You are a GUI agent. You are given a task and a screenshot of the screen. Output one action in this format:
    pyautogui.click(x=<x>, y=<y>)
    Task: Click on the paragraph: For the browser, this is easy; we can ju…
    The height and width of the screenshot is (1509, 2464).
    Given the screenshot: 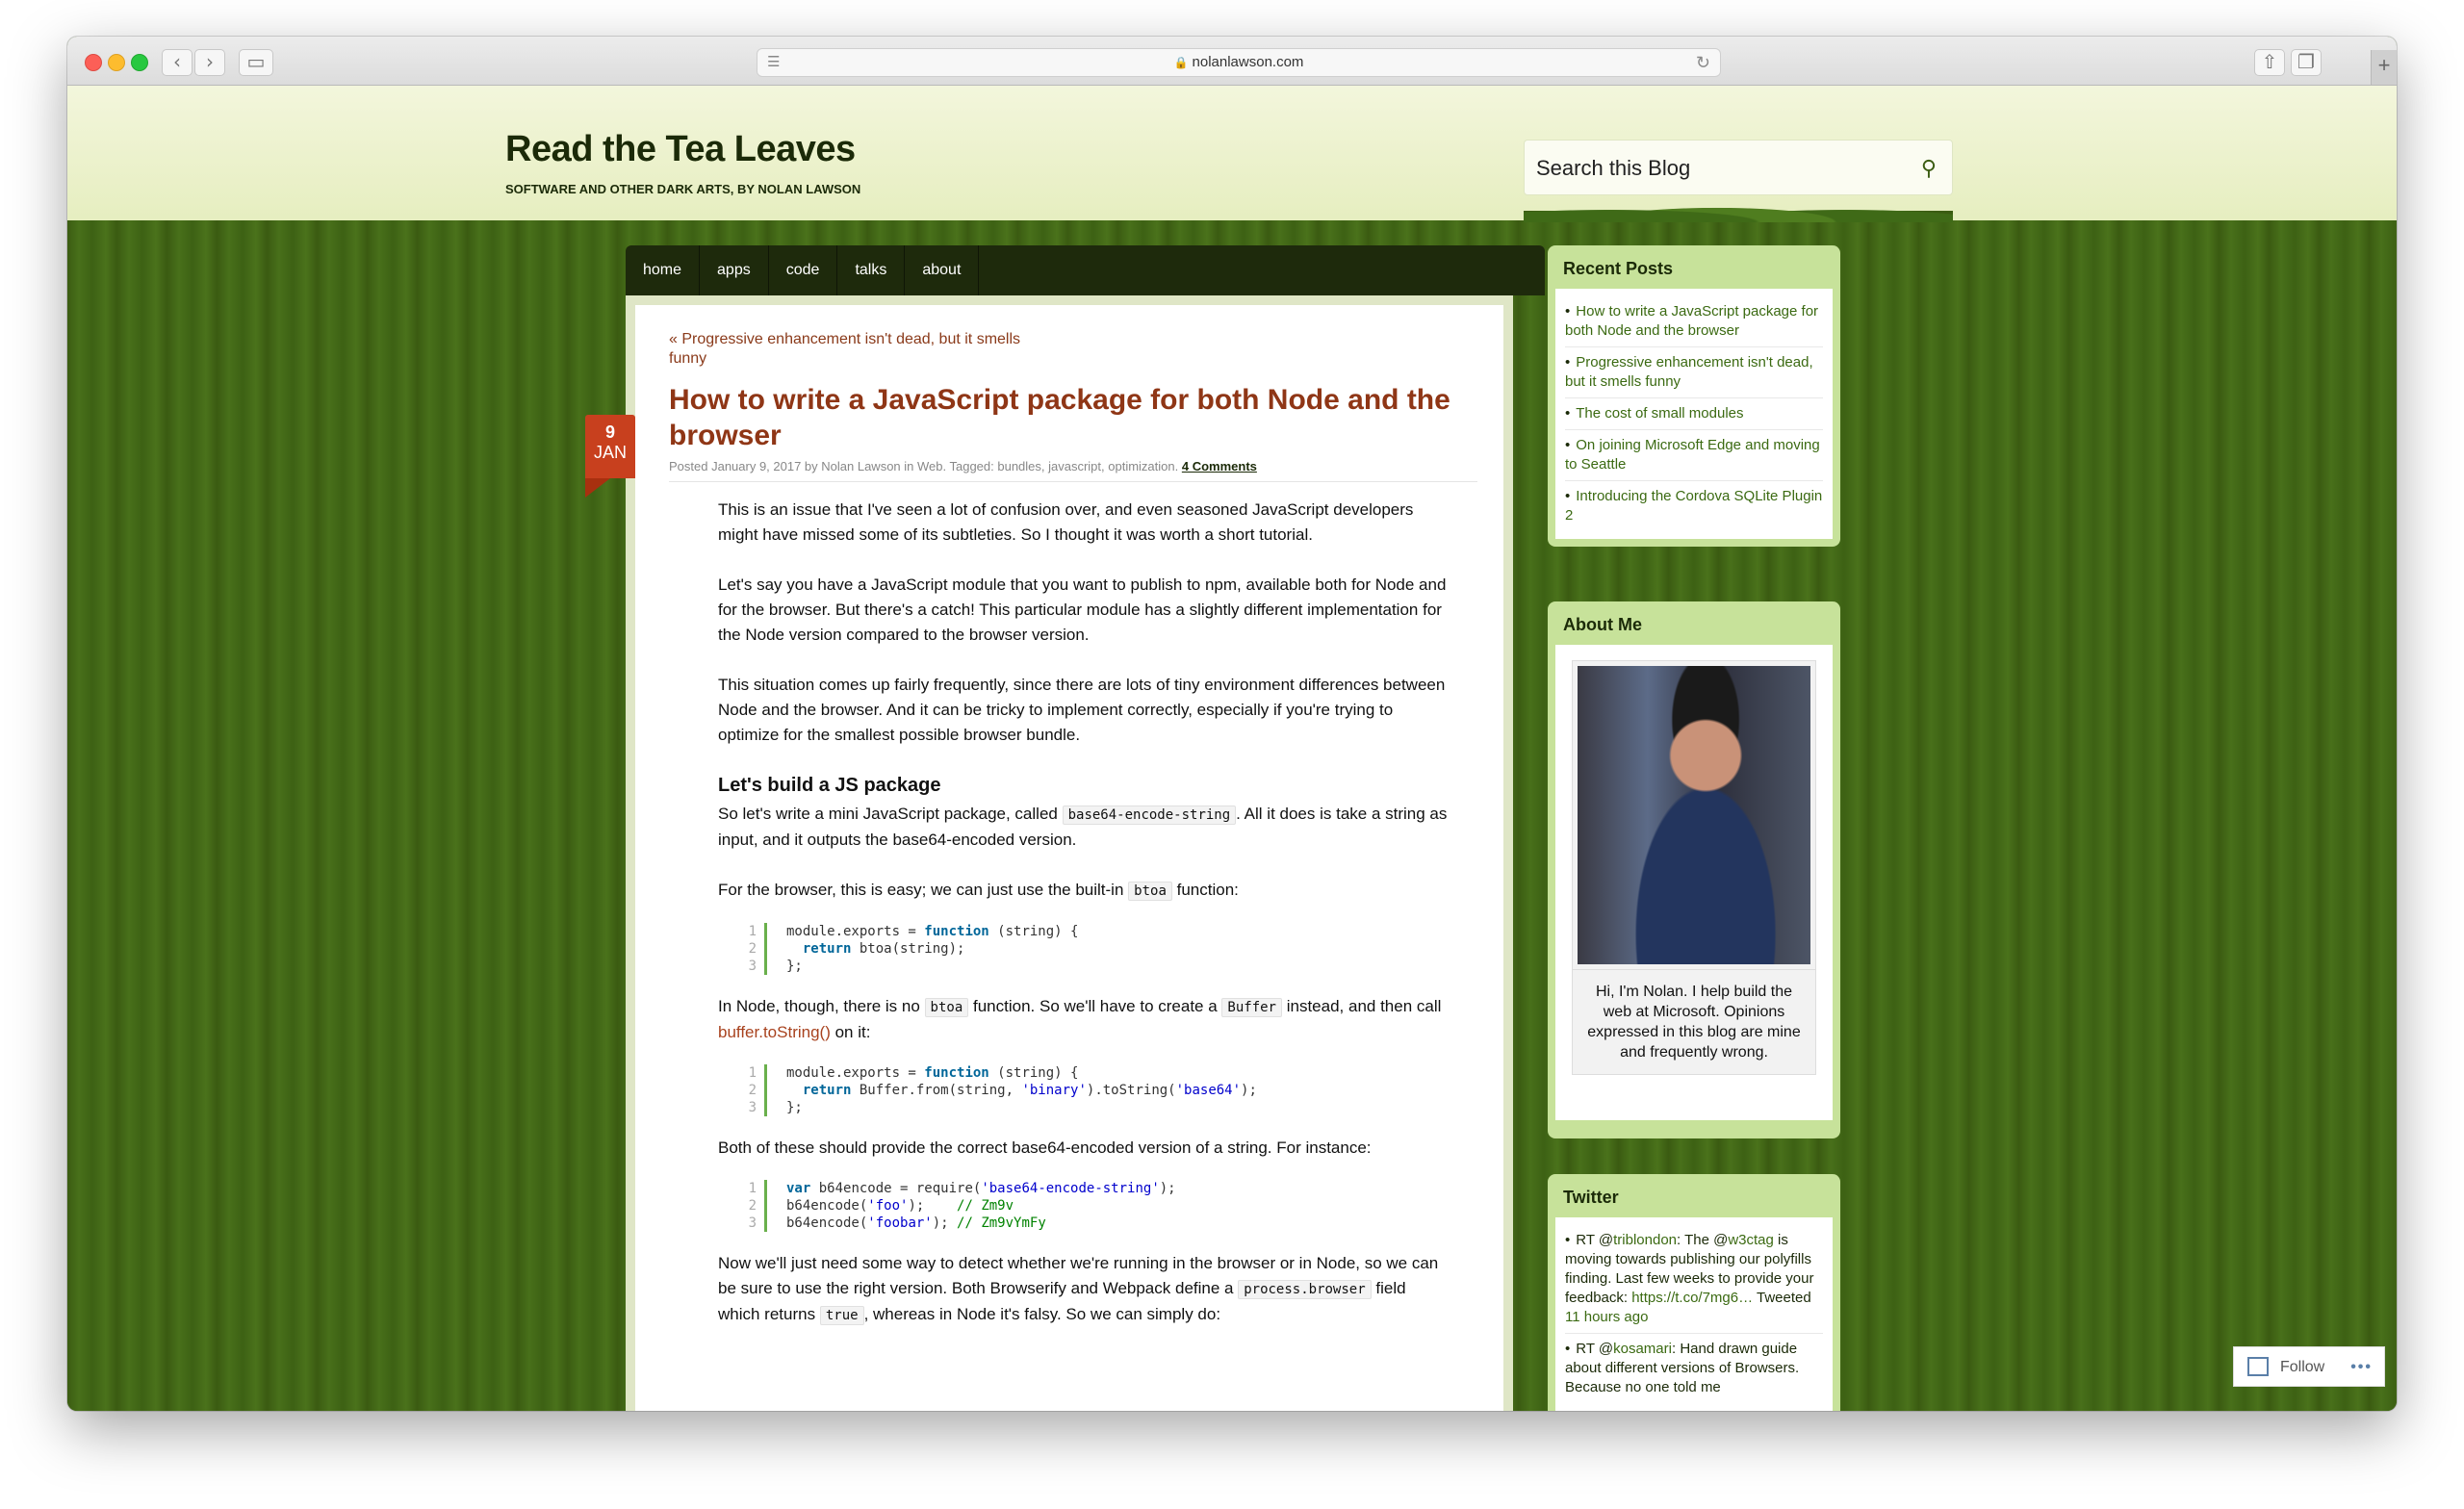 What is the action you would take?
    pyautogui.click(x=1084, y=891)
    